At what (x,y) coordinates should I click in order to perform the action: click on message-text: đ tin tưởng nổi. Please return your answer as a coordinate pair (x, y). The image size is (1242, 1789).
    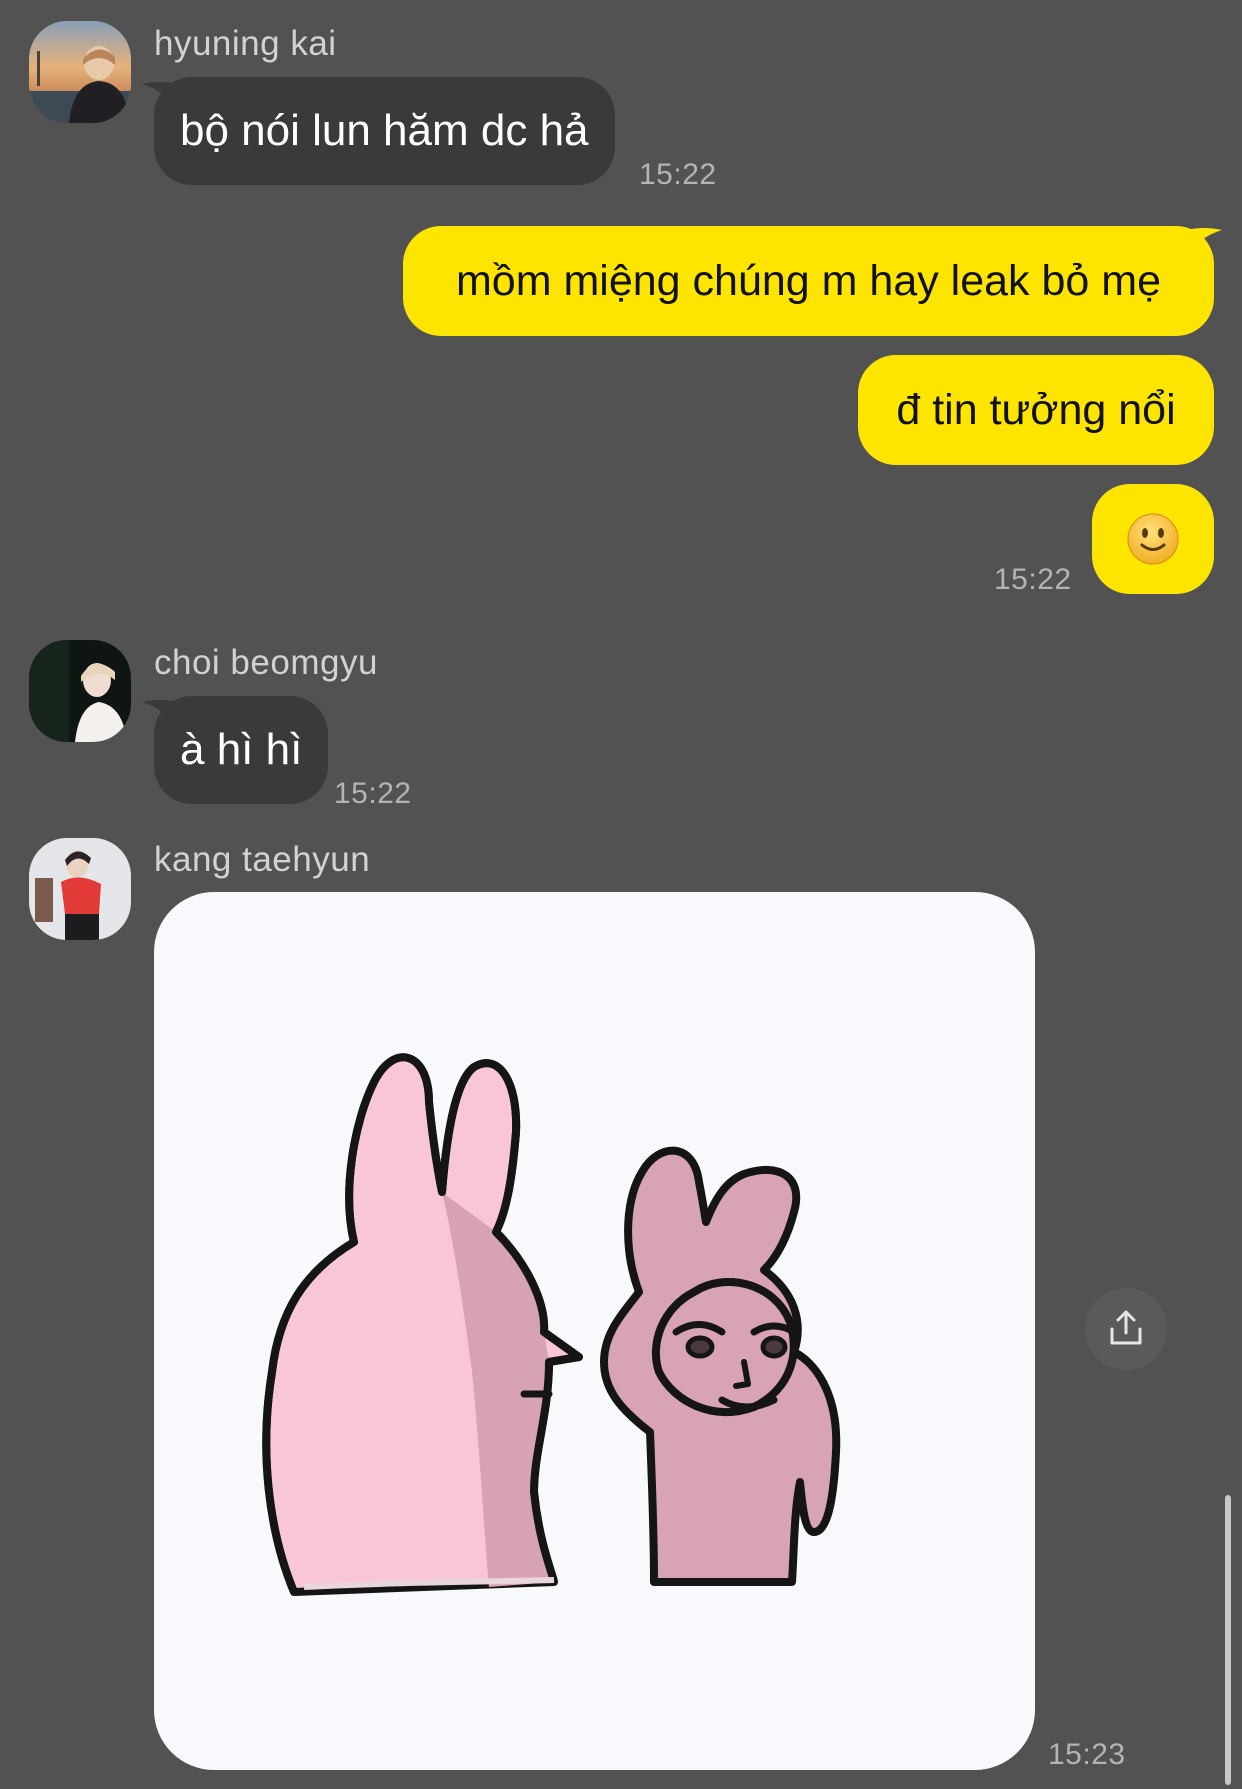
    Looking at the image, I should click on (1036, 409).